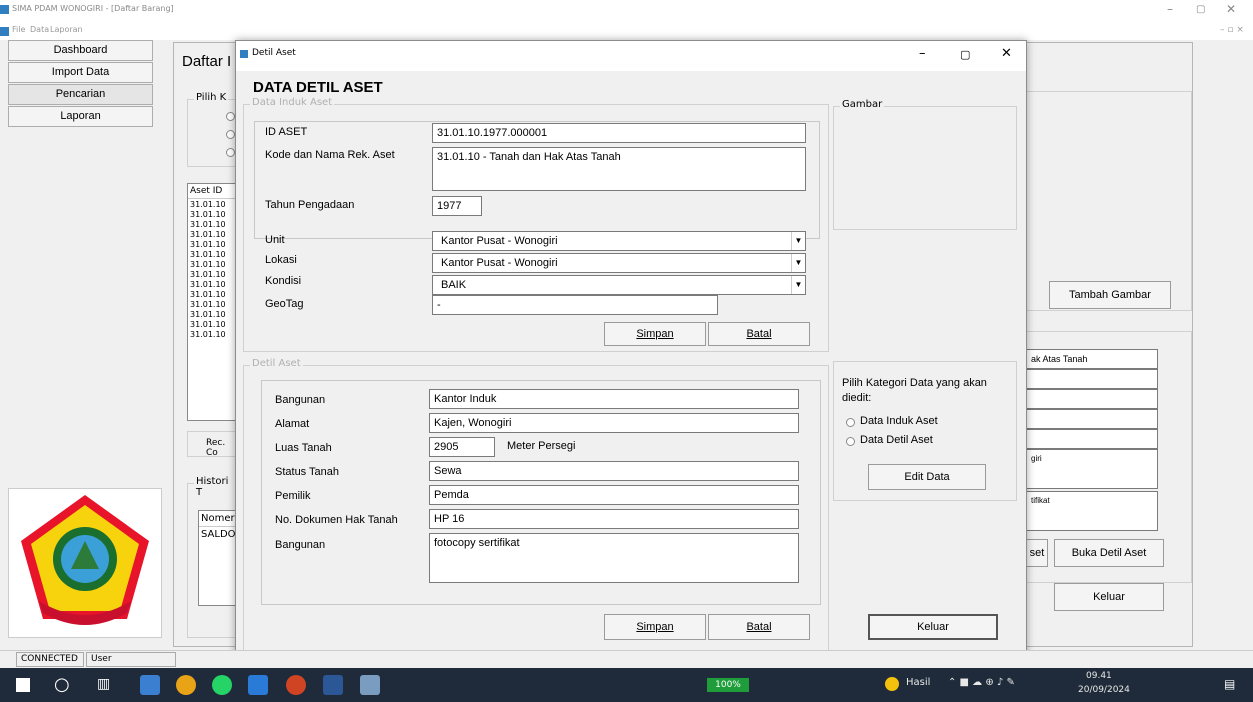 The image size is (1253, 702). Describe the element at coordinates (927, 477) in the screenshot. I see `edit-data-button: Edit Data` at that location.